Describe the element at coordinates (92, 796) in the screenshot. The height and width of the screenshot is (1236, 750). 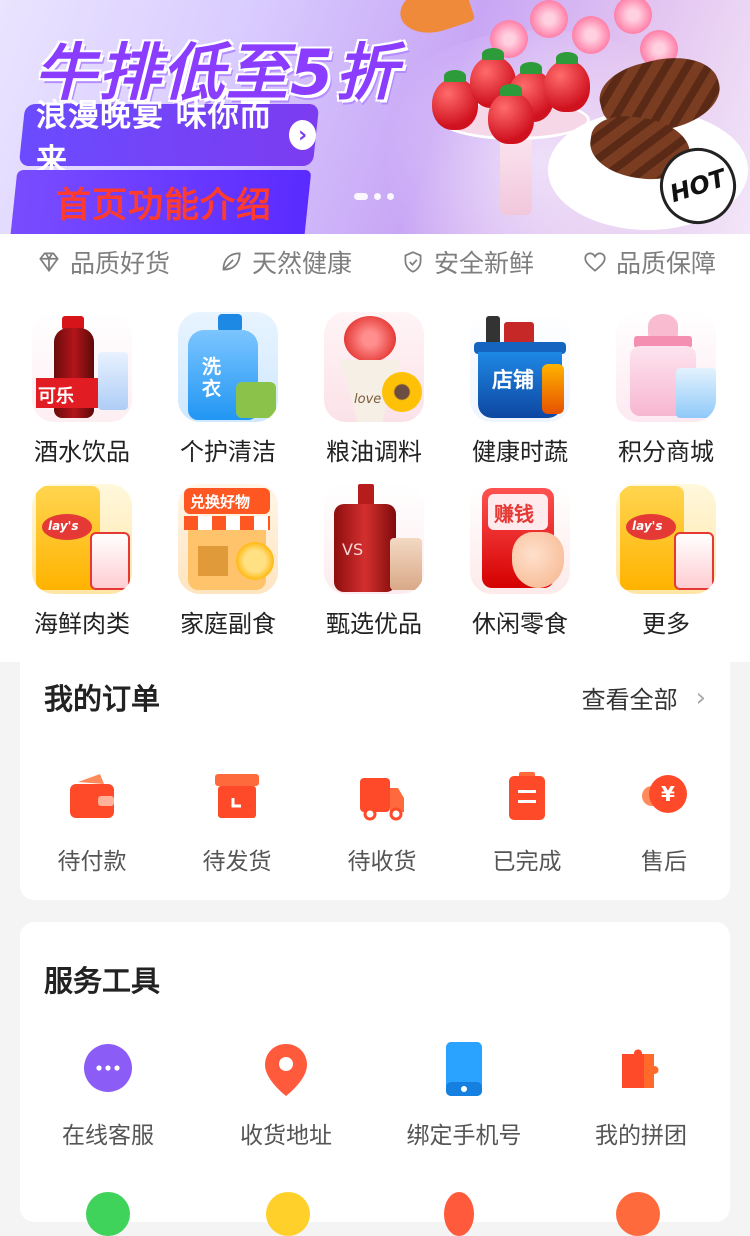
I see `wallet-icon` at that location.